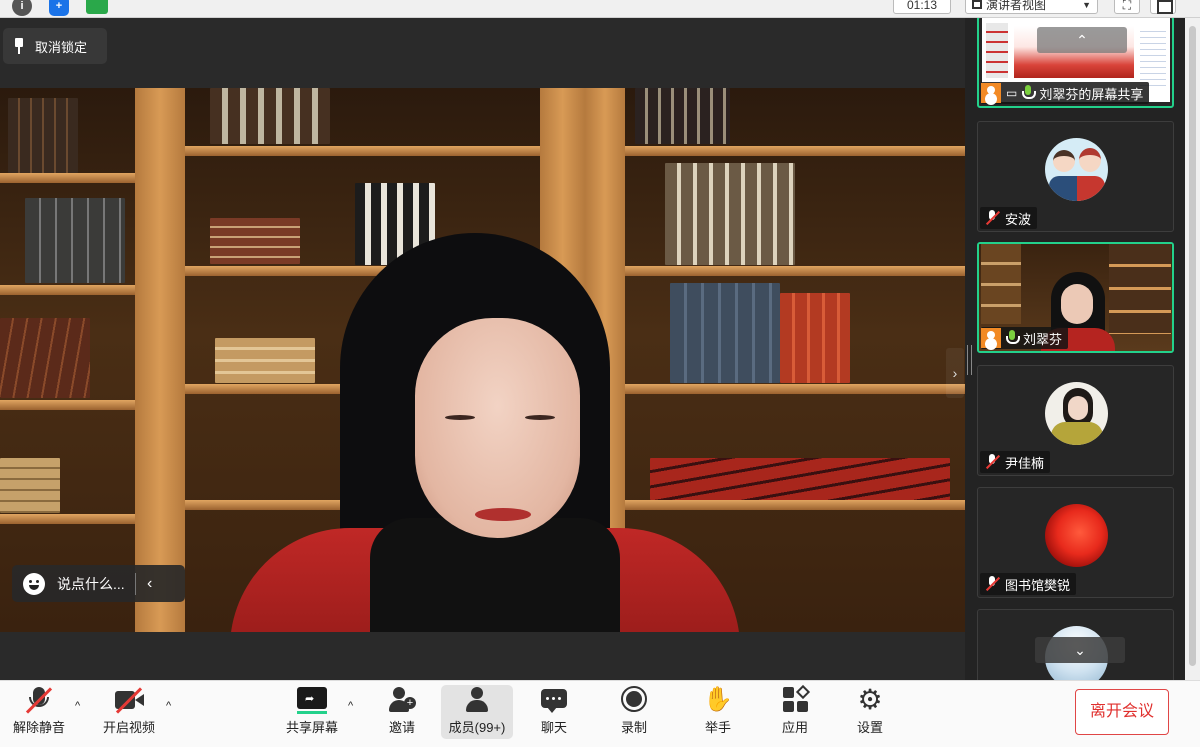 The image size is (1200, 747). What do you see at coordinates (77, 706) in the screenshot?
I see `audio-options-chevron-icon: ^` at bounding box center [77, 706].